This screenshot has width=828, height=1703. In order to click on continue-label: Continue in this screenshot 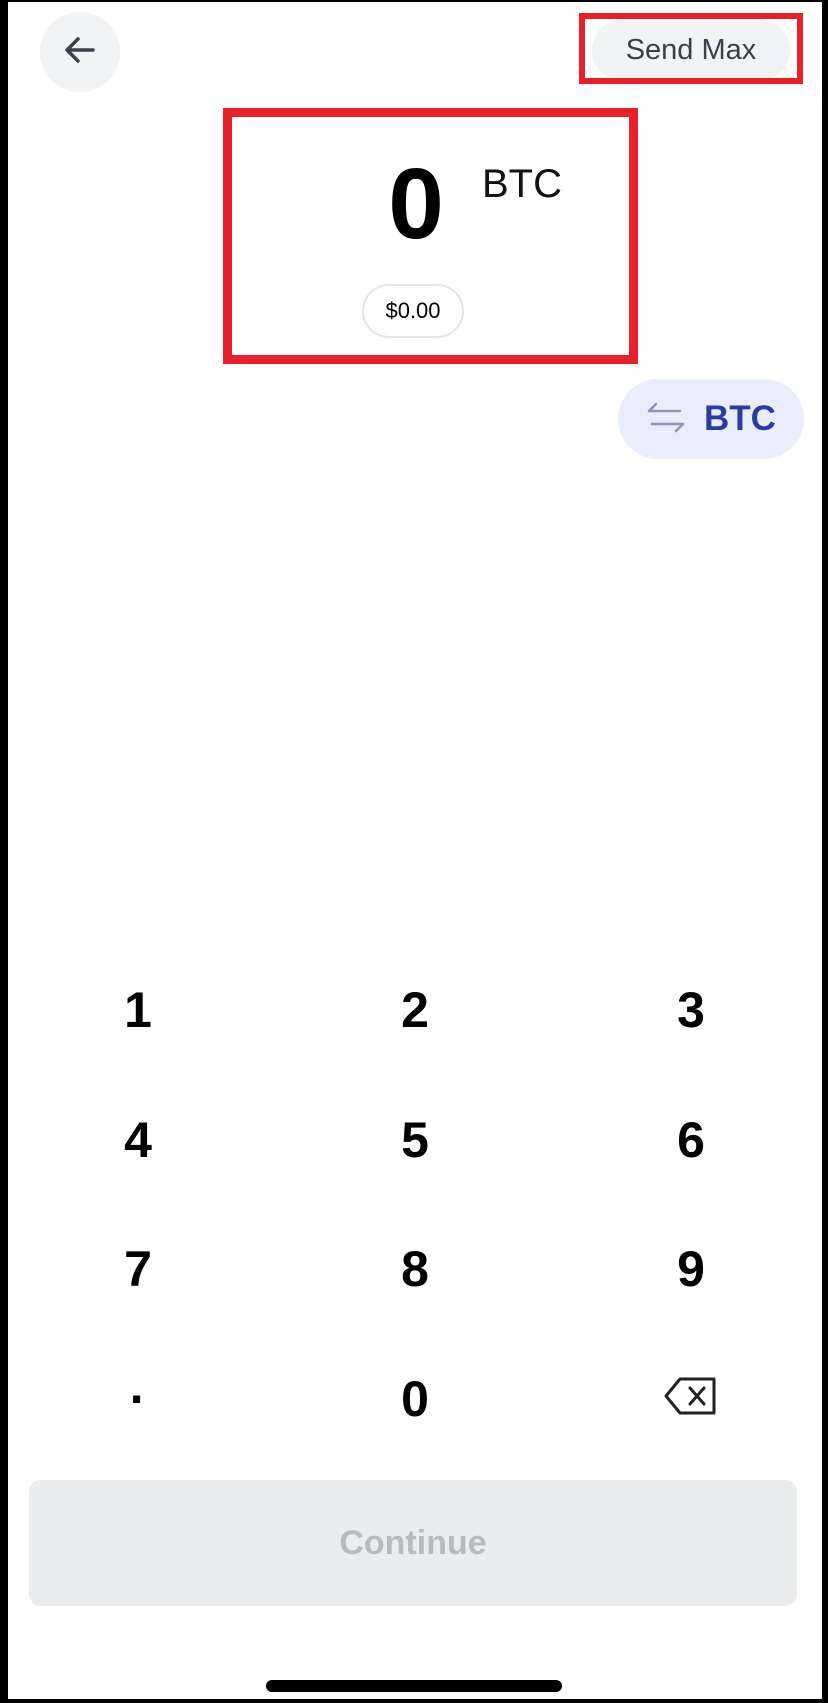, I will do `click(413, 1542)`.